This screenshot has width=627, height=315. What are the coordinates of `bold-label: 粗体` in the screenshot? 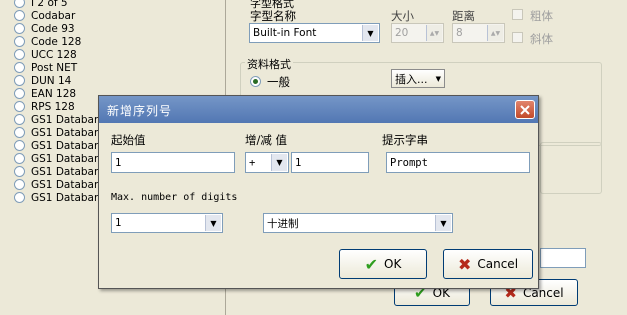 It's located at (541, 16).